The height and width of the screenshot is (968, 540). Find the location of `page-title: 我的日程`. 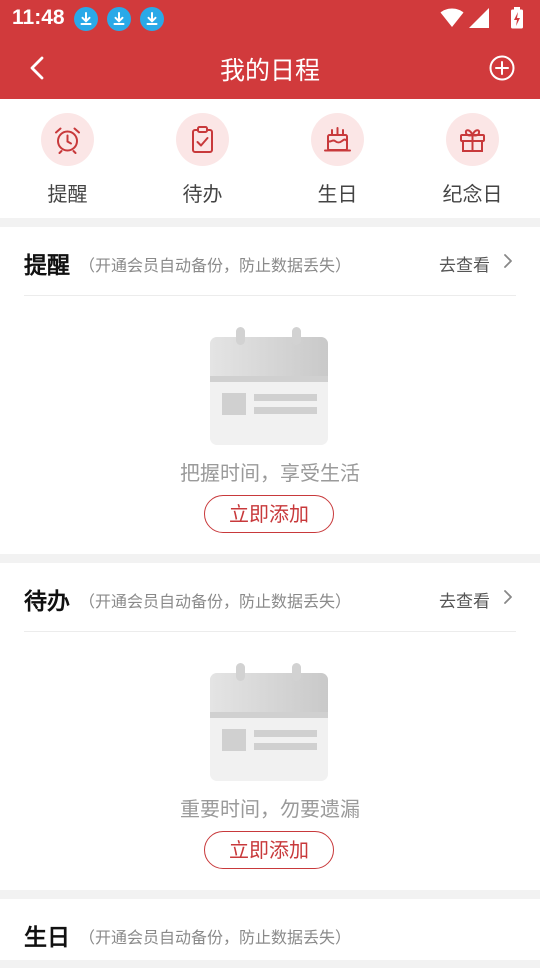

page-title: 我的日程 is located at coordinates (269, 70).